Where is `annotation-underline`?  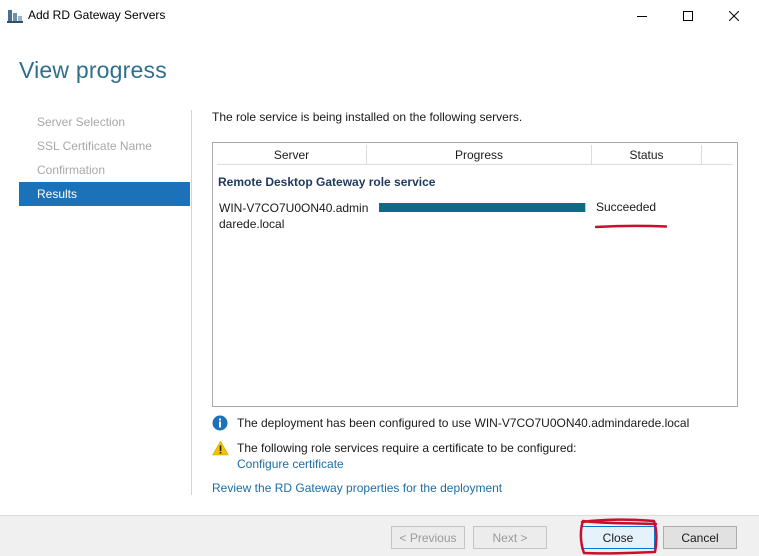 annotation-underline is located at coordinates (631, 223).